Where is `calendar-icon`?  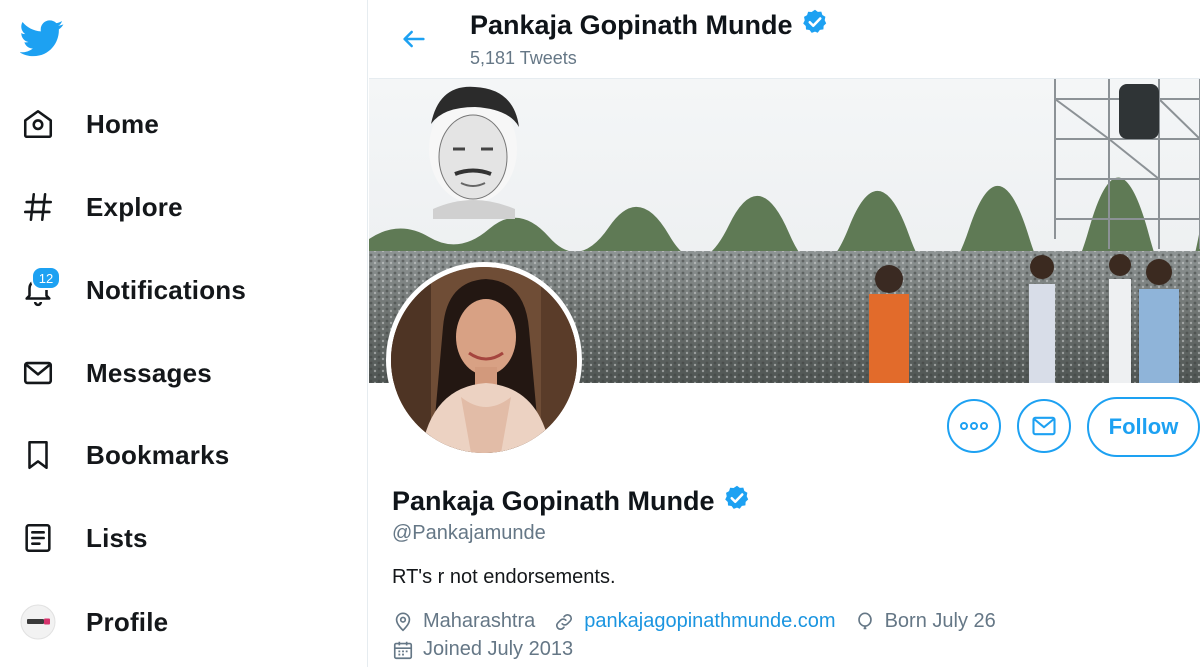 calendar-icon is located at coordinates (403, 650).